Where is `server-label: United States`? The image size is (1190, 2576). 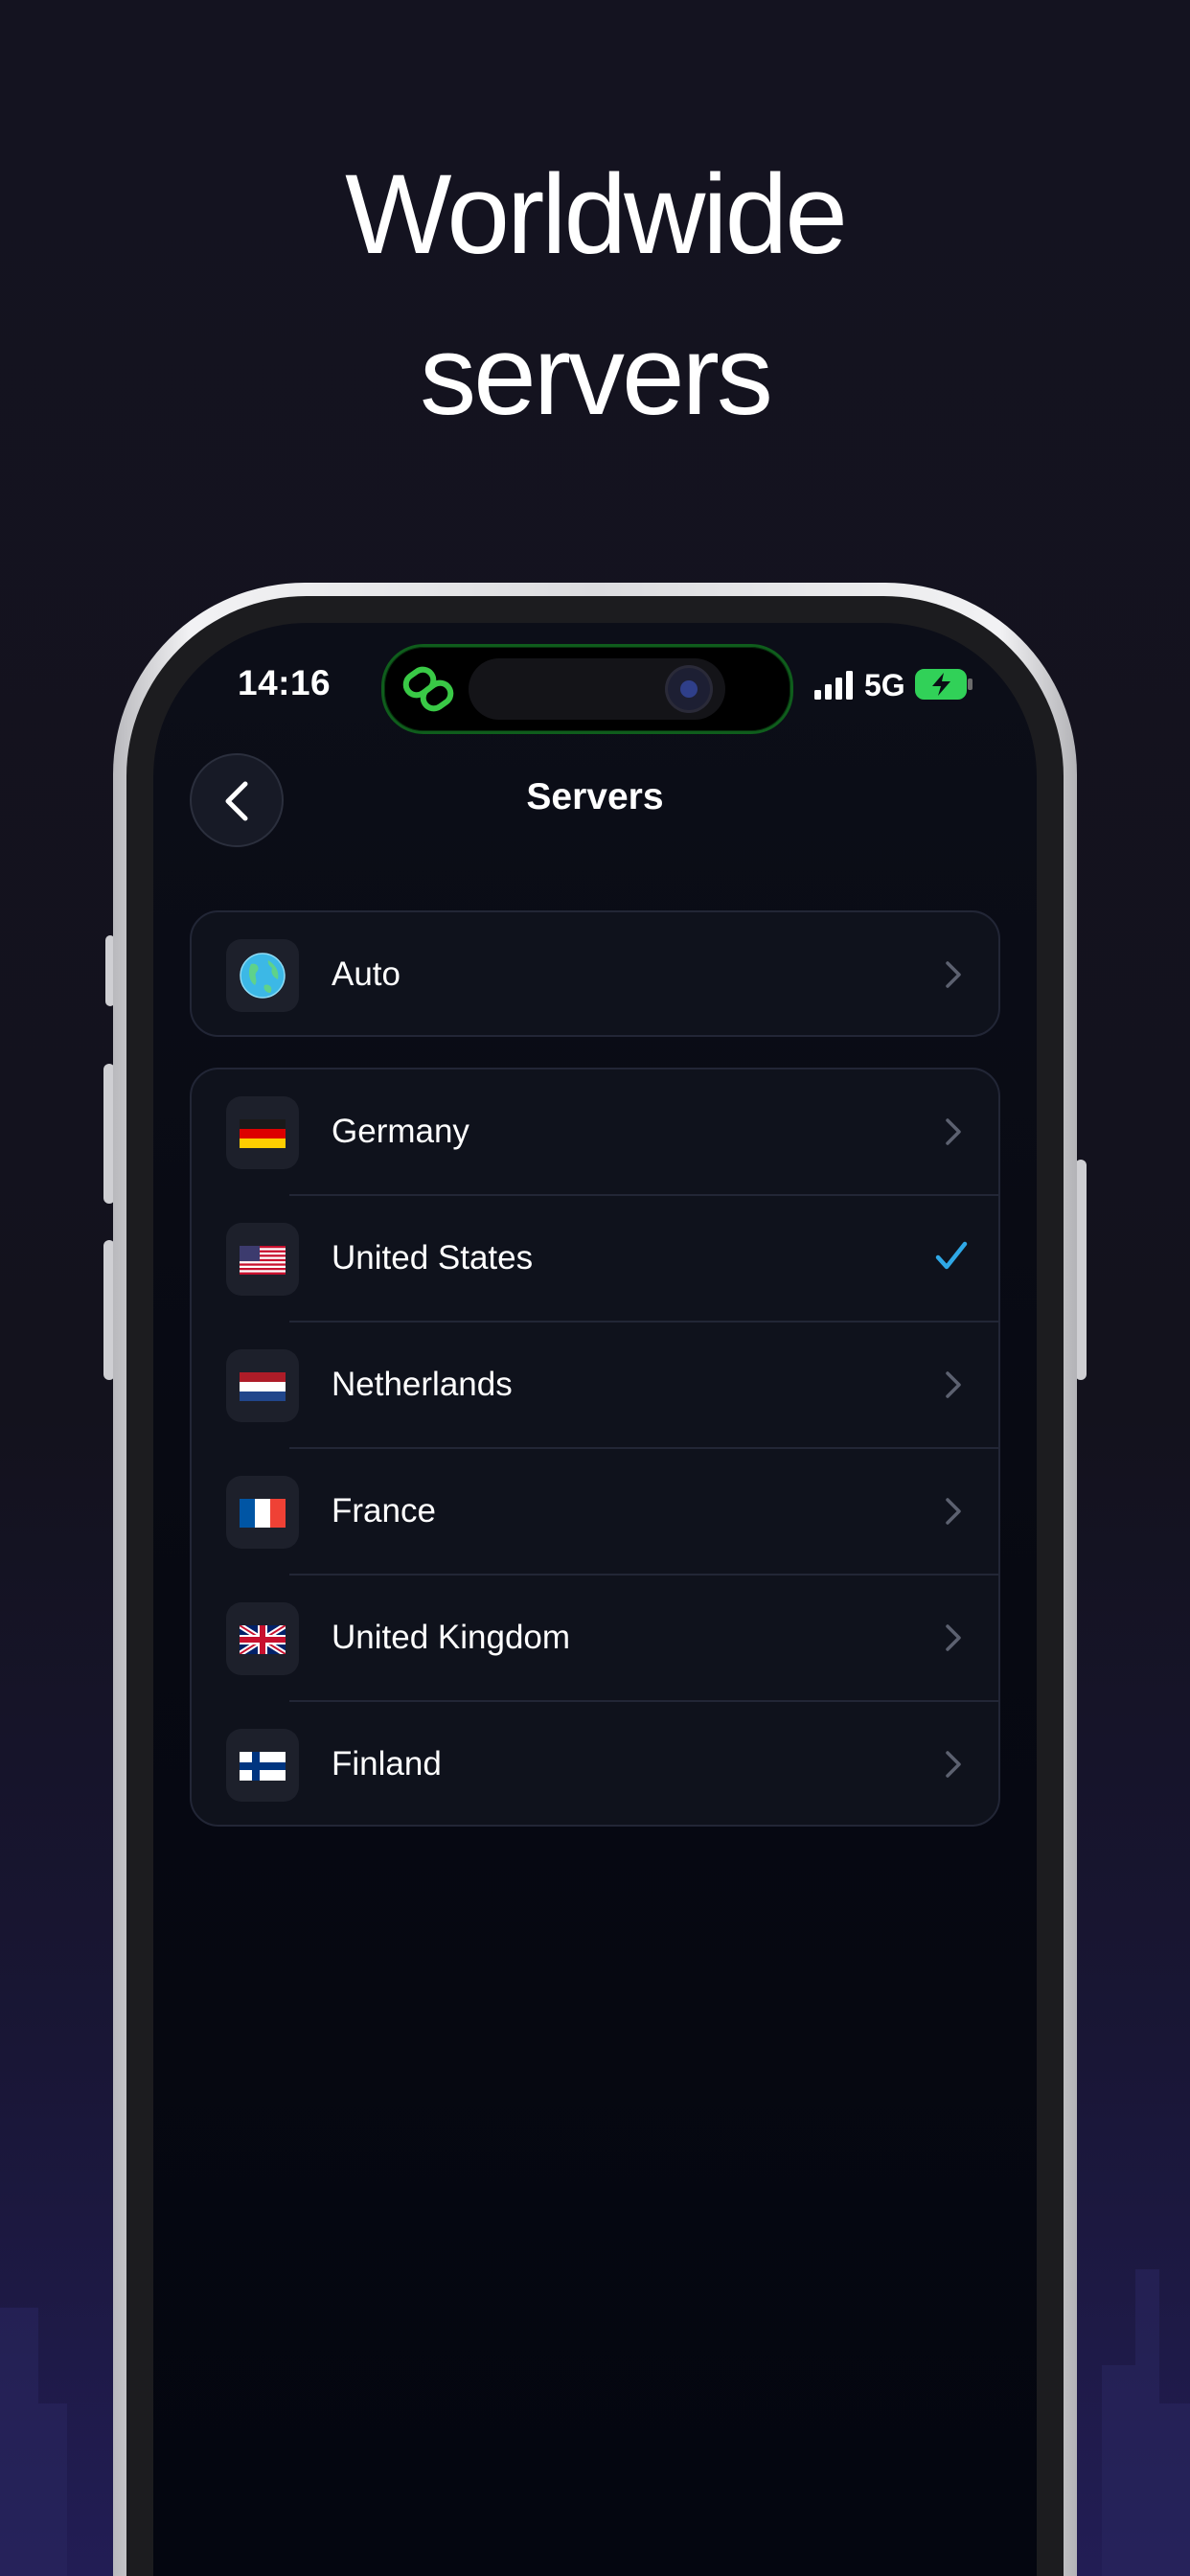 server-label: United States is located at coordinates (433, 1257).